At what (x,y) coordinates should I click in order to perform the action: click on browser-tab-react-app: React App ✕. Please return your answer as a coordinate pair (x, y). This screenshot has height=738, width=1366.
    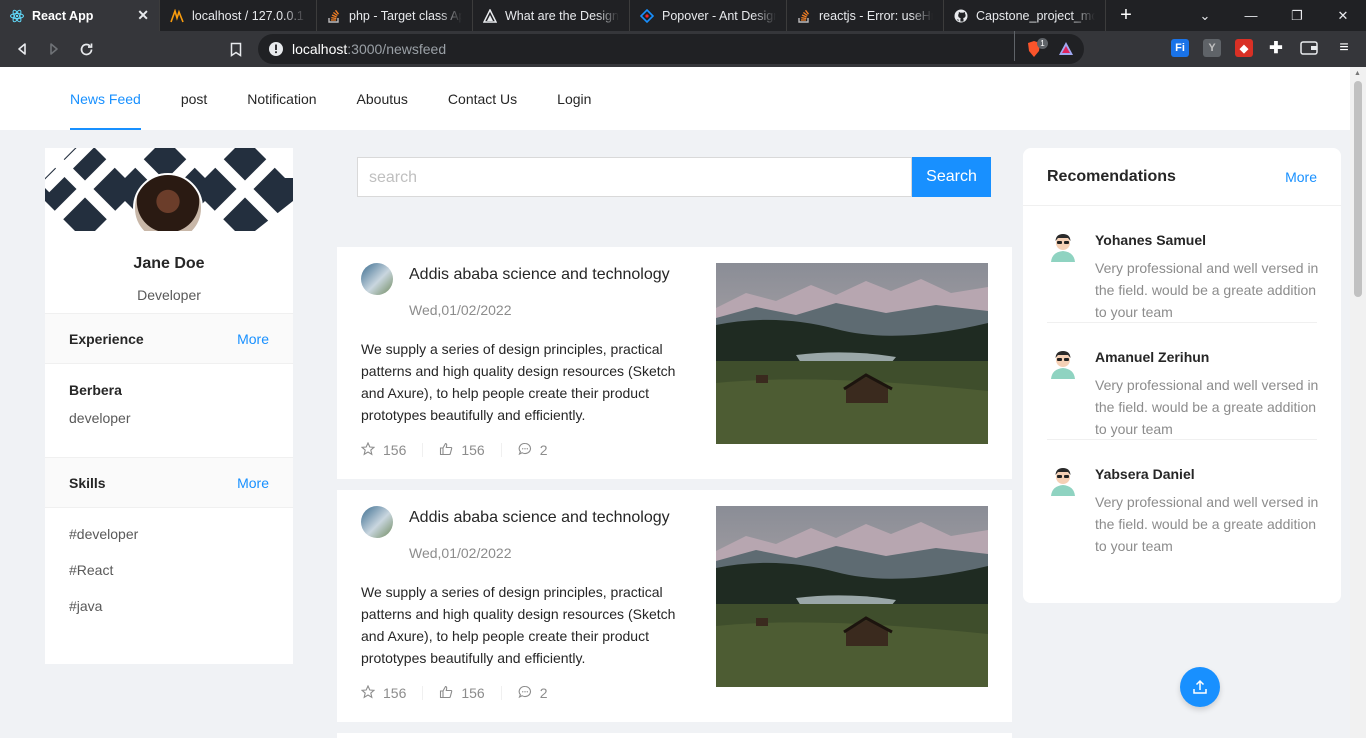
    Looking at the image, I should click on (80, 15).